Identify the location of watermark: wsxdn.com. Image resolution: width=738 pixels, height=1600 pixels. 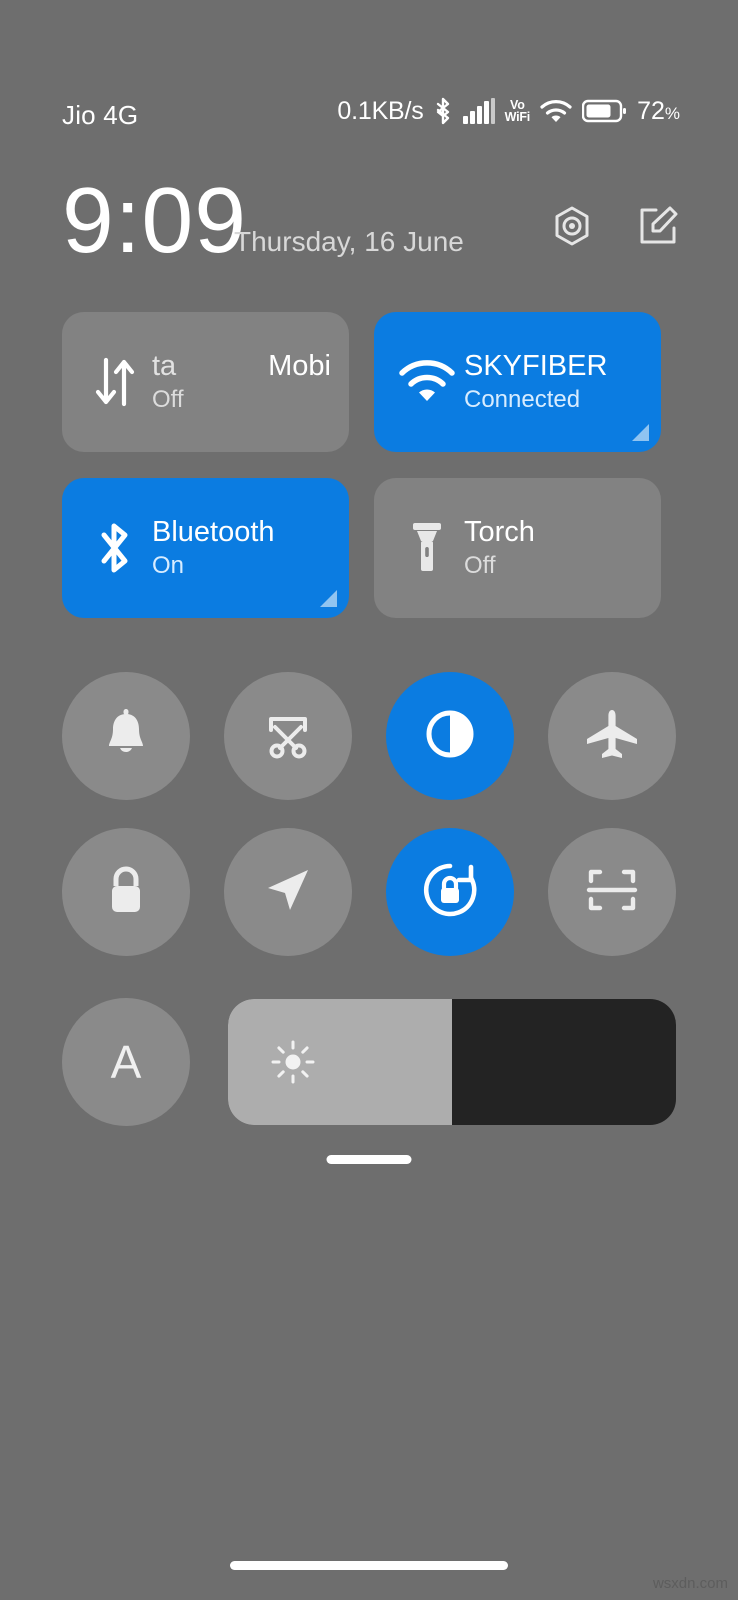
(690, 1583).